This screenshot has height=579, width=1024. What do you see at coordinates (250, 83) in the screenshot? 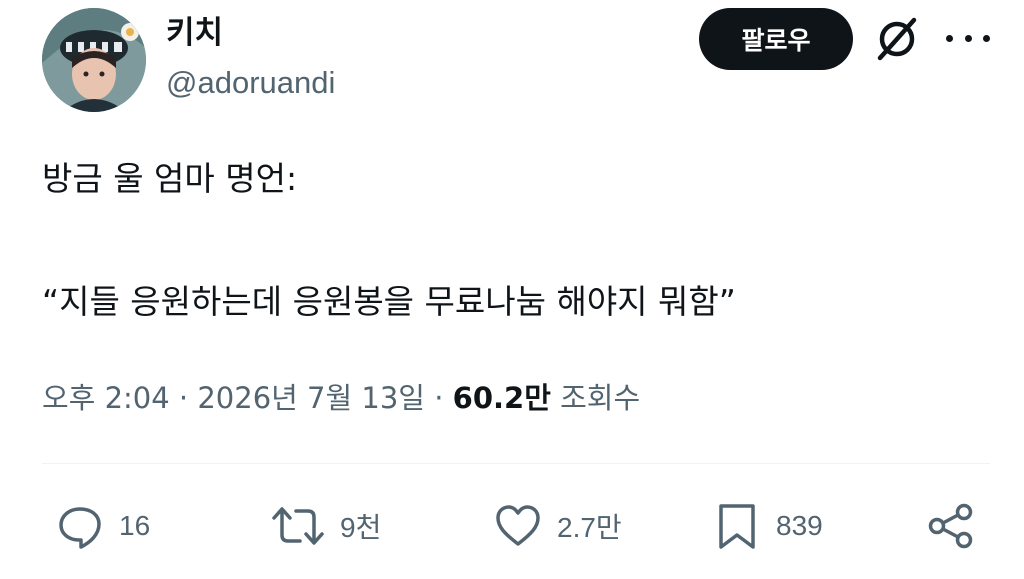
I see `author-handle: @adoruandi` at bounding box center [250, 83].